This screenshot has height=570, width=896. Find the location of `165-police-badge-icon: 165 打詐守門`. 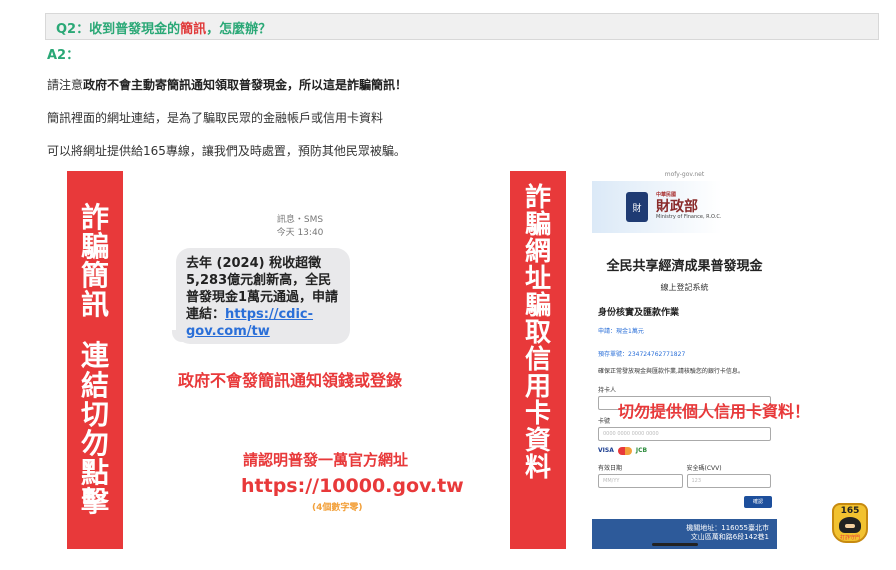

165-police-badge-icon: 165 打詐守門 is located at coordinates (850, 523).